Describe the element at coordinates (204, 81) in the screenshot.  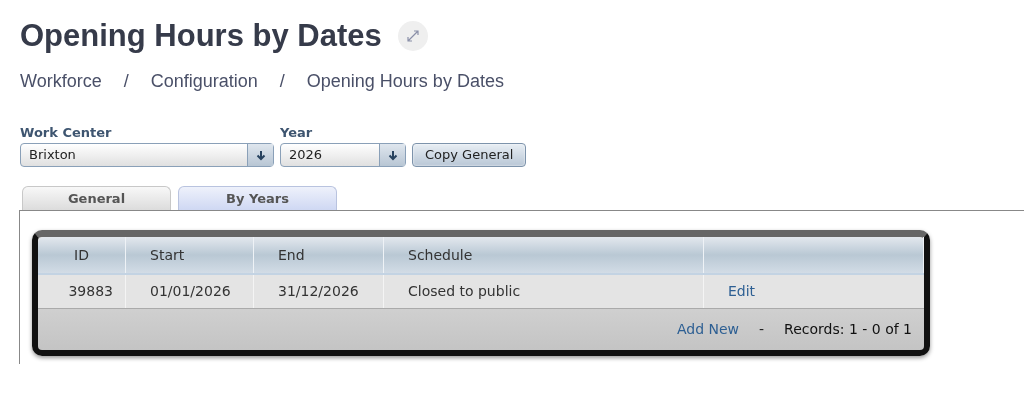
I see `breadcrumb-link: Configuration` at that location.